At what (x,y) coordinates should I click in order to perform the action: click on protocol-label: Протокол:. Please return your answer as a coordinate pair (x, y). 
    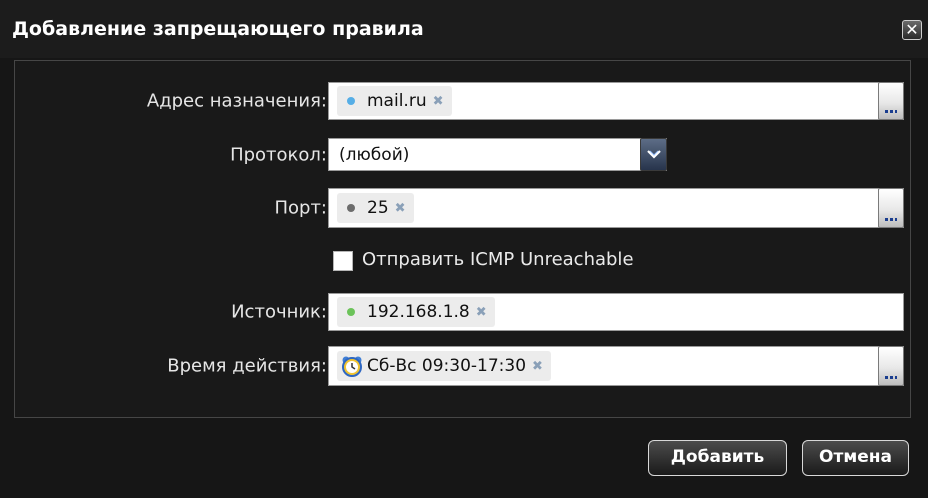
    Looking at the image, I should click on (278, 154).